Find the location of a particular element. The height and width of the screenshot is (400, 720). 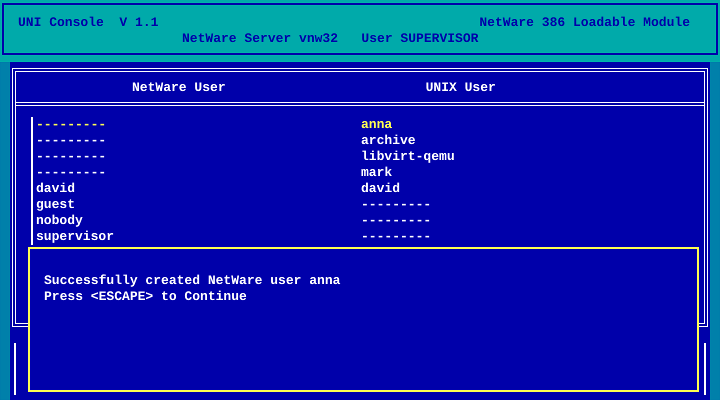

user-row: david david is located at coordinates (370, 189).